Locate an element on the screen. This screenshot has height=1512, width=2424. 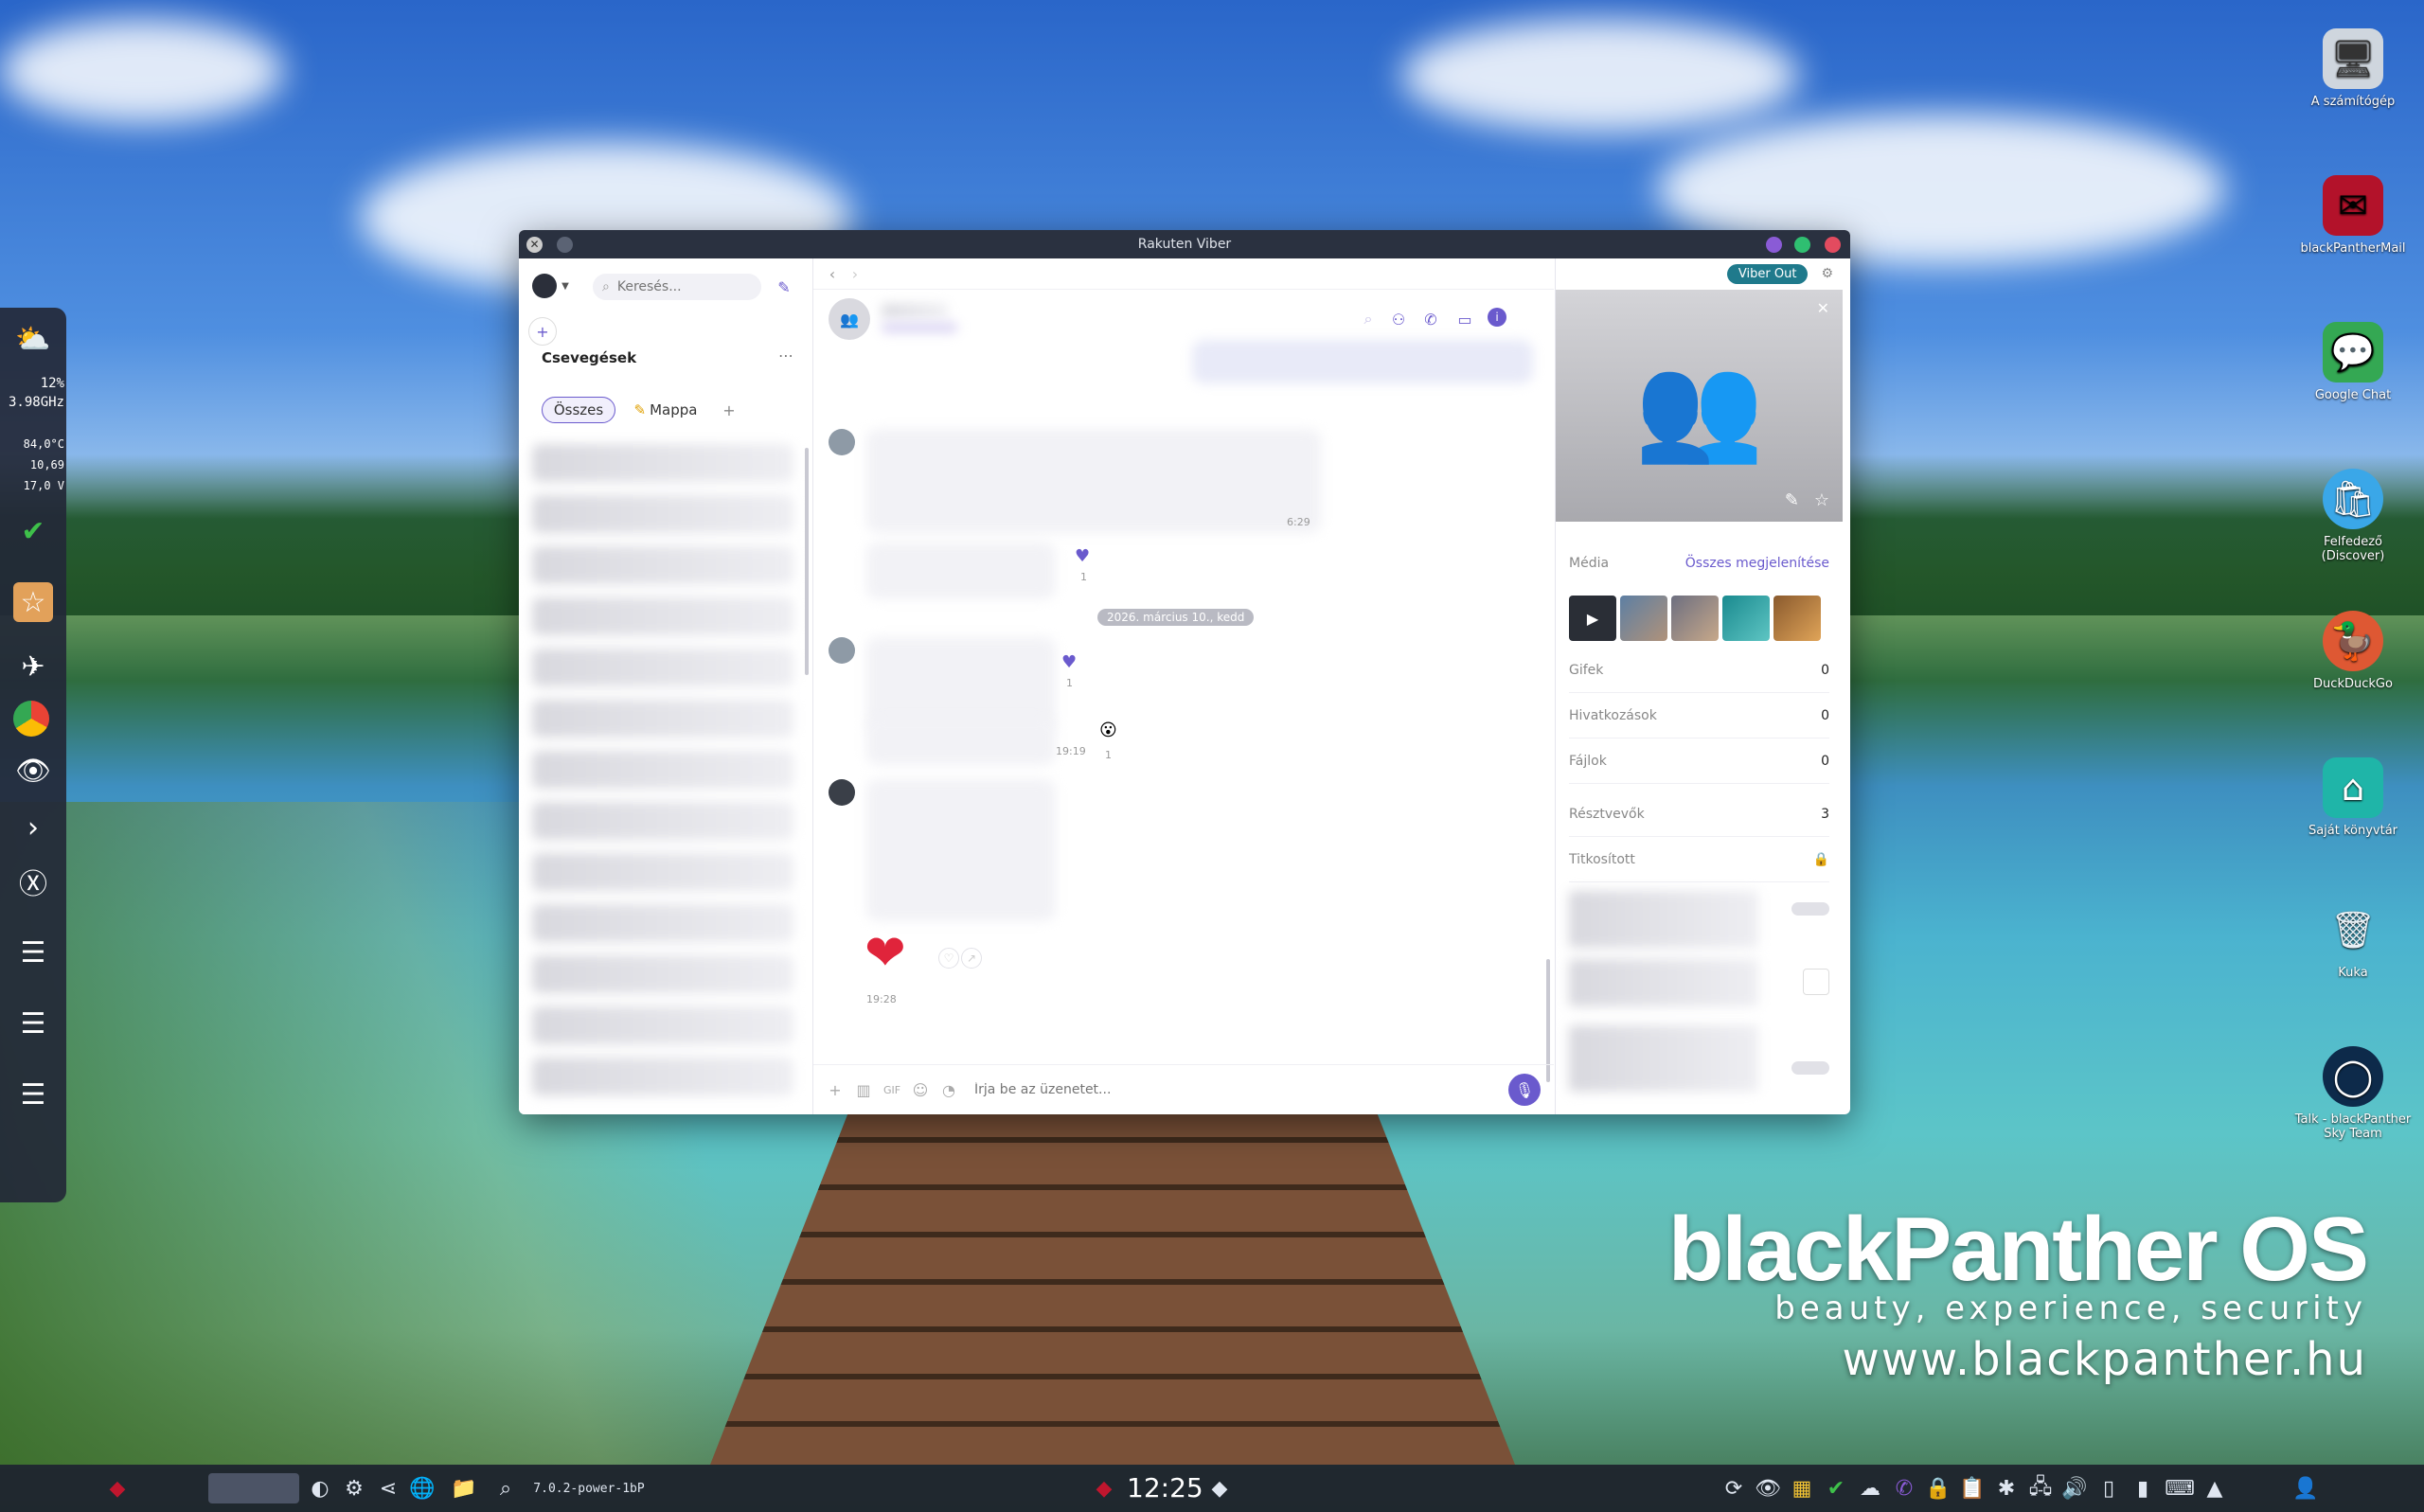
globe-icon: 🌐 is located at coordinates (422, 1488).